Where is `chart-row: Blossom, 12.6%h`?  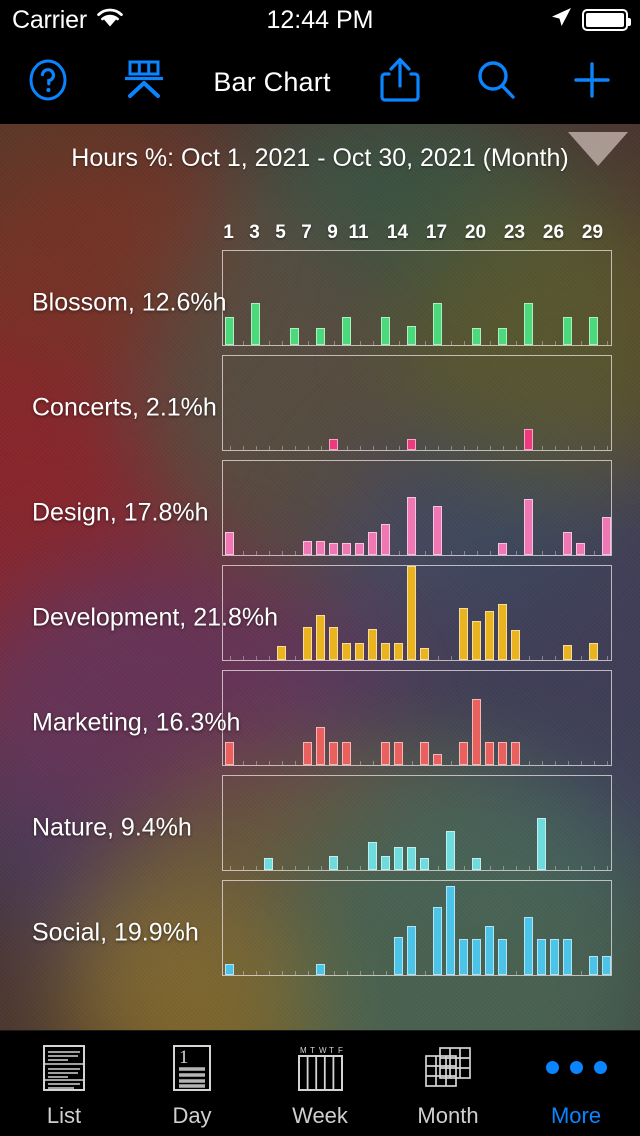
chart-row: Blossom, 12.6%h is located at coordinates (320, 302).